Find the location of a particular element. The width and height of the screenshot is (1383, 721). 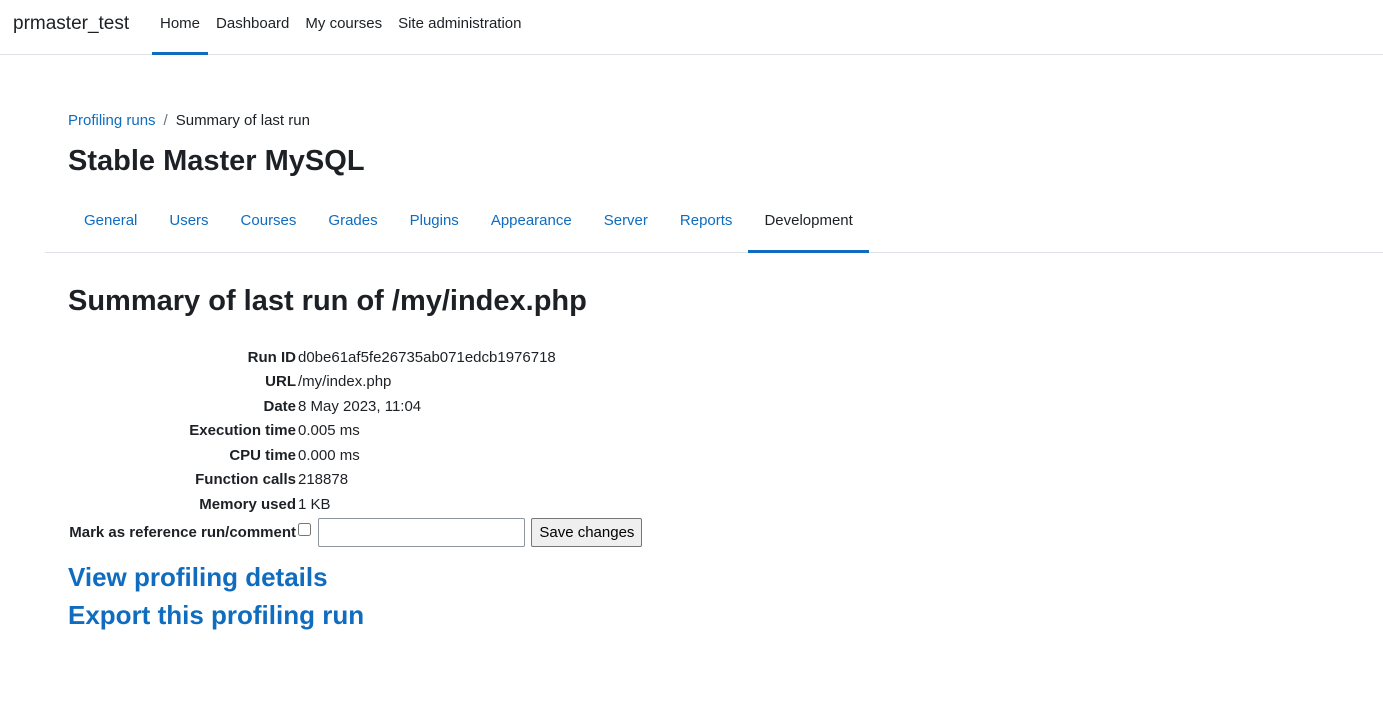

tab-plugins: Plugins is located at coordinates (434, 223).